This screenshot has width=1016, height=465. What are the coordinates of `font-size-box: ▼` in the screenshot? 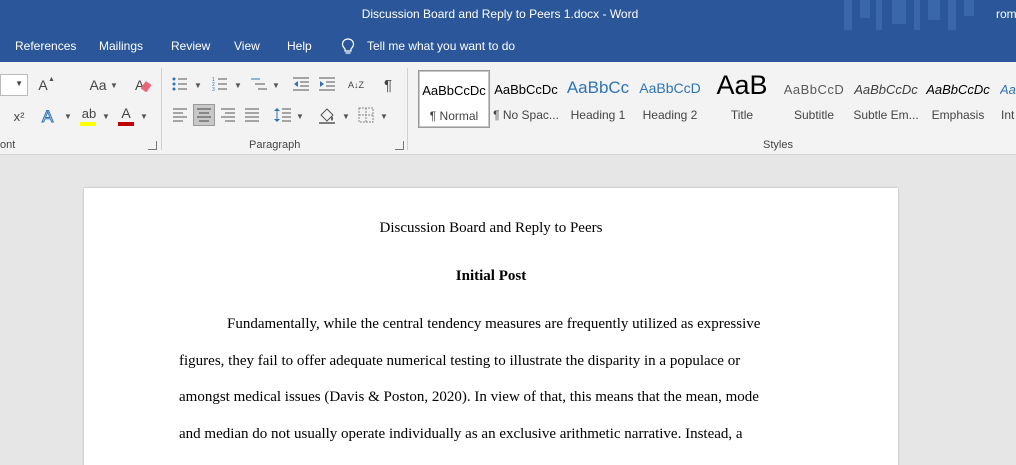 It's located at (14, 85).